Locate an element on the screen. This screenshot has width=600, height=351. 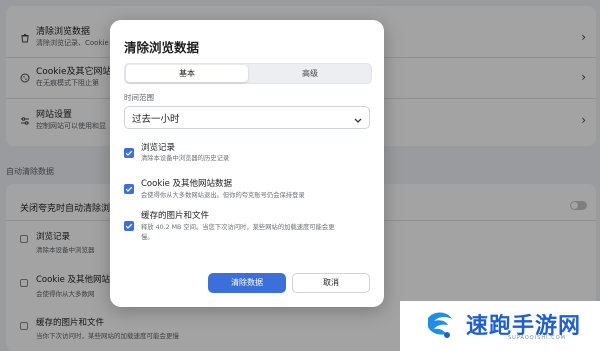
time-range-label: 时间范围 is located at coordinates (139, 97).